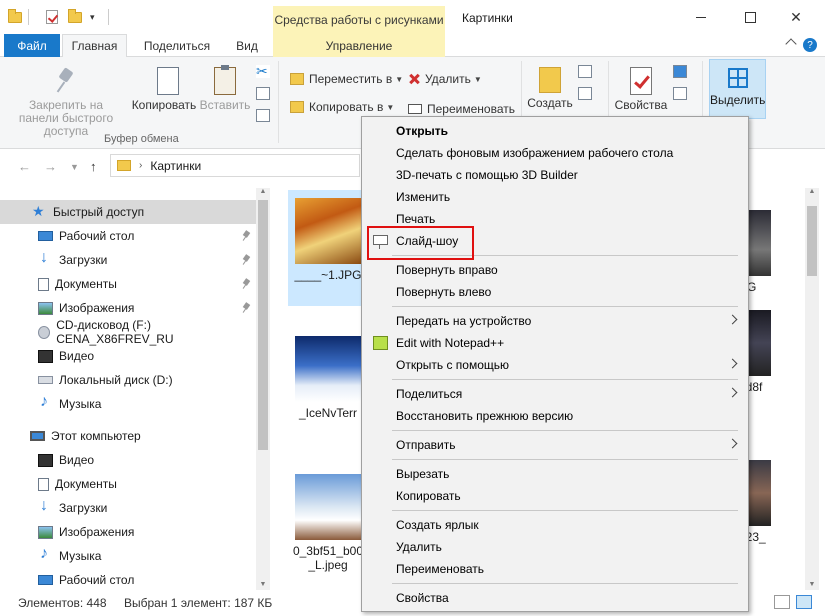 The width and height of the screenshot is (825, 616). I want to click on properties-qa-icon, so click(52, 17).